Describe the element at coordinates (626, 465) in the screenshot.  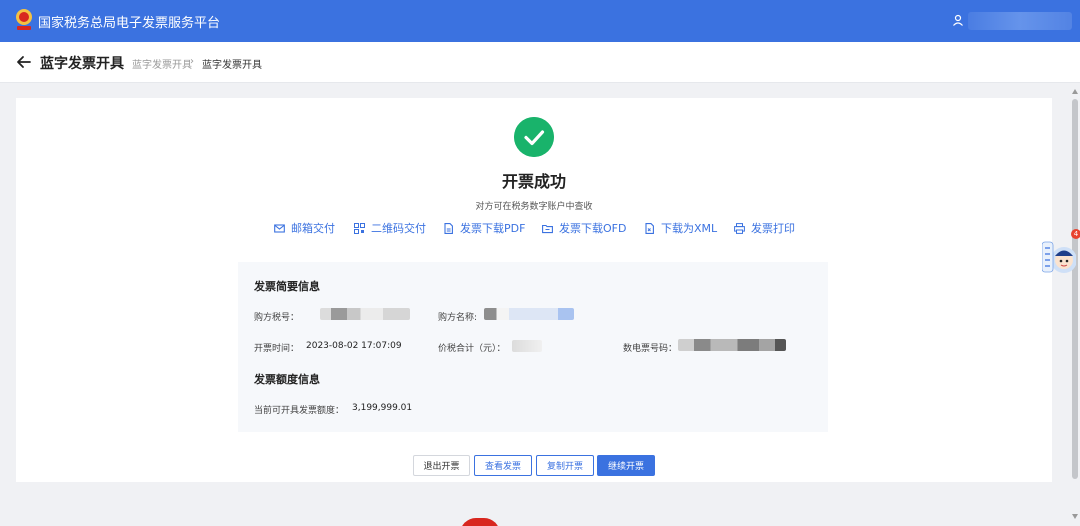
I see `continue-issuing-button: 继续开票` at that location.